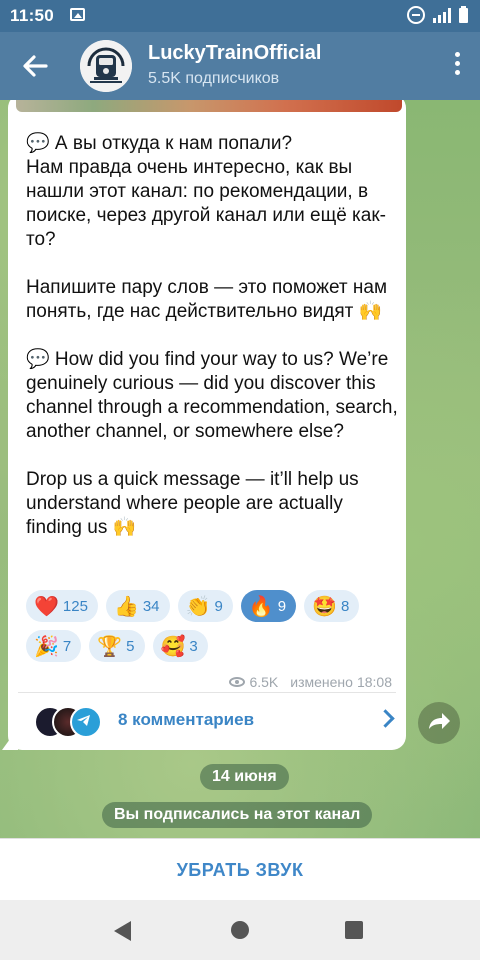  I want to click on more-menu-button, so click(457, 66).